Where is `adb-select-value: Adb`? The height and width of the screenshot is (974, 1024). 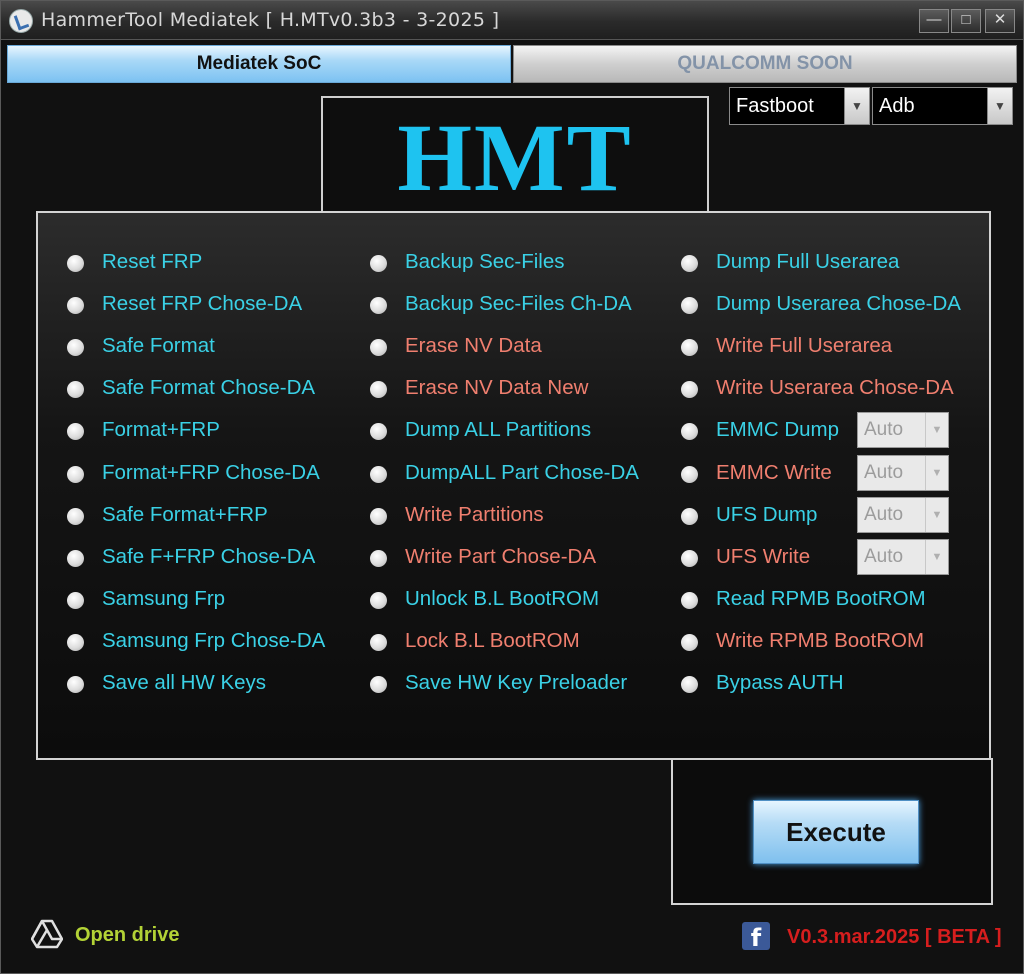
adb-select-value: Adb is located at coordinates (897, 106).